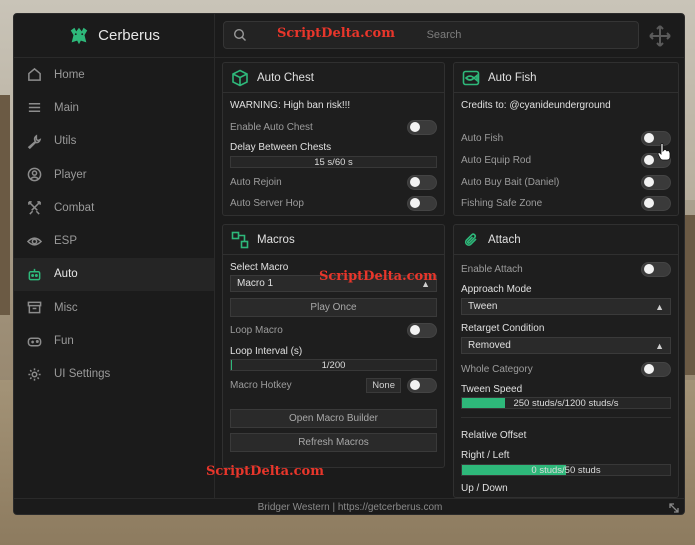 Image resolution: width=695 pixels, height=545 pixels. I want to click on gear-icon, so click(34, 374).